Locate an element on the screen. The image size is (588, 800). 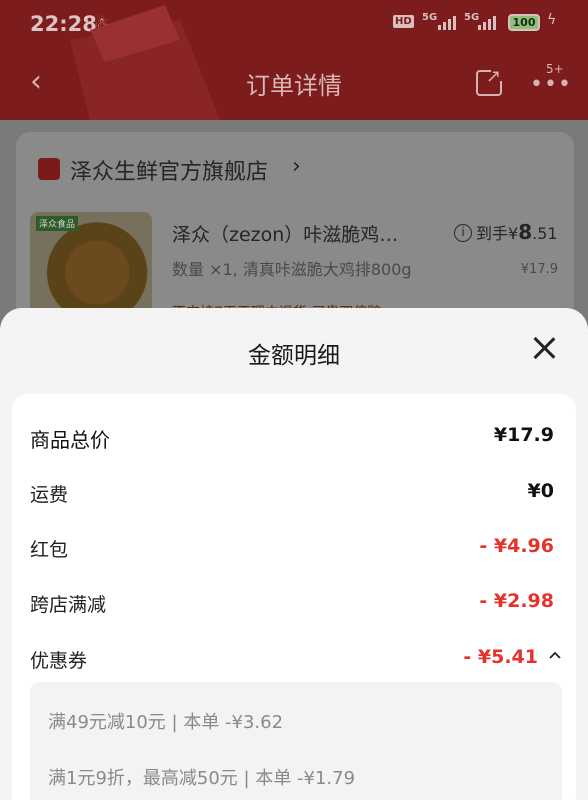
row-label: 运费 is located at coordinates (49, 495).